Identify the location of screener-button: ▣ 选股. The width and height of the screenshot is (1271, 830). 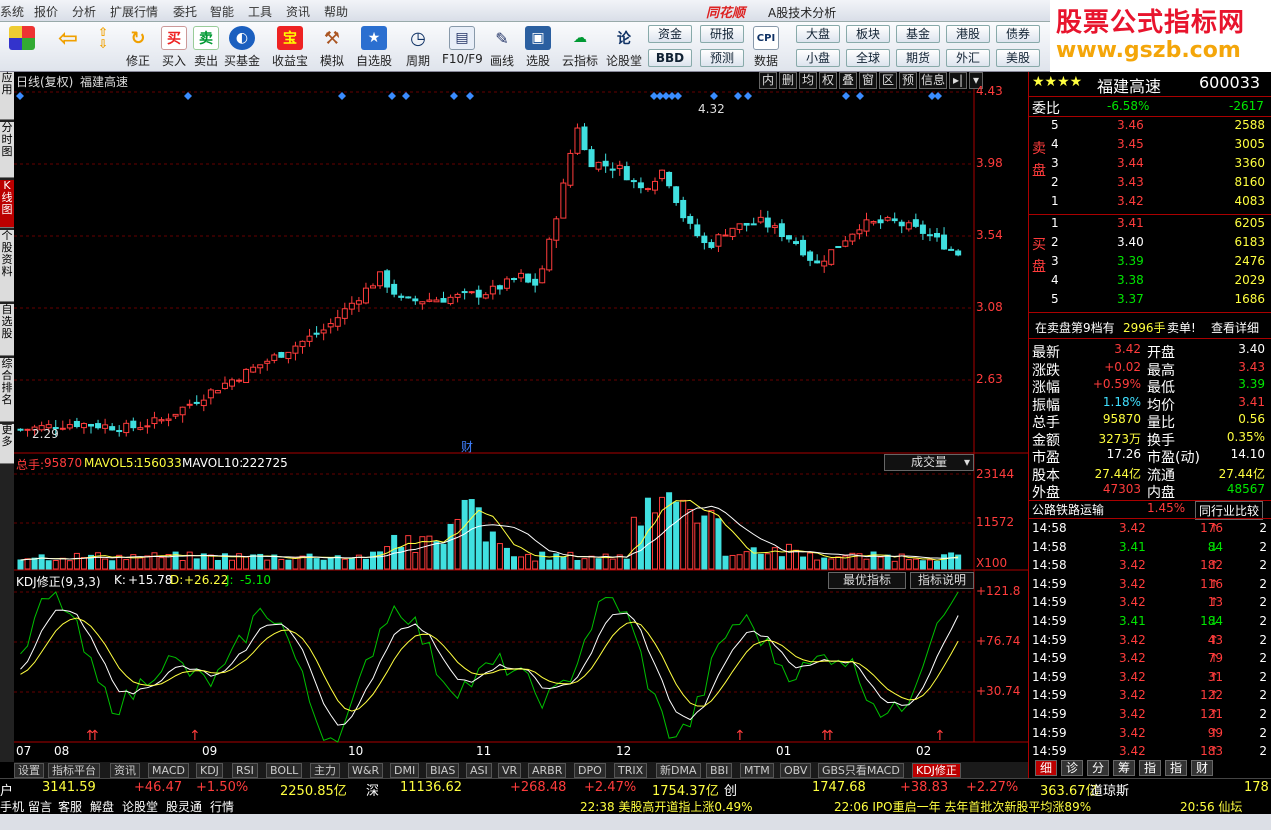
(538, 47).